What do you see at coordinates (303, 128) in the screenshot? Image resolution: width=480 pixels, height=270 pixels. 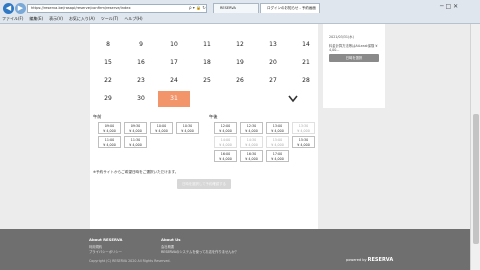 I see `time-slot: 13:30 ¥ 4,000` at bounding box center [303, 128].